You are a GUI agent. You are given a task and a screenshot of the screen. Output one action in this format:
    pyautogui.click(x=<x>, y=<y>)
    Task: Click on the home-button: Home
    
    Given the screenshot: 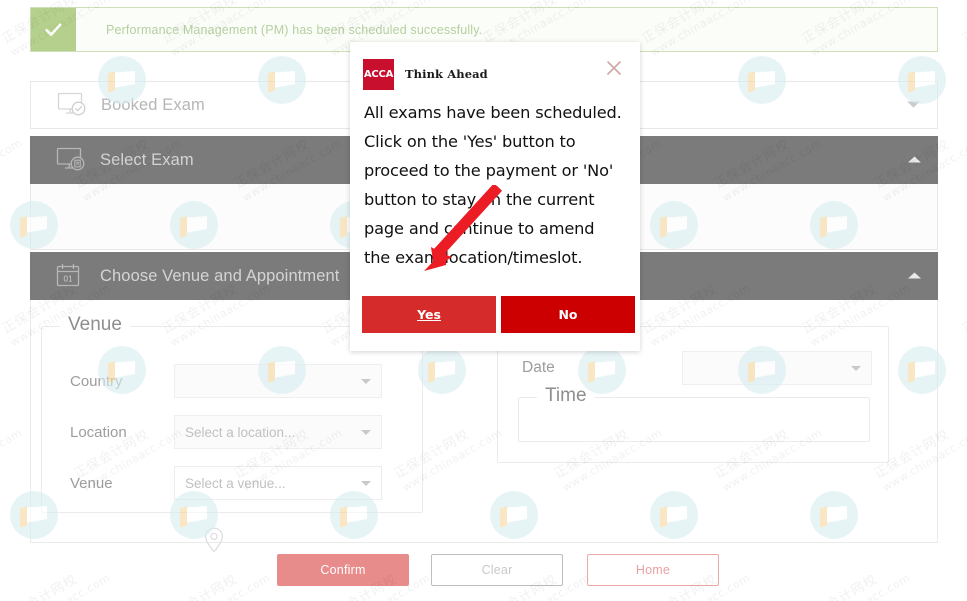 What is the action you would take?
    pyautogui.click(x=653, y=570)
    